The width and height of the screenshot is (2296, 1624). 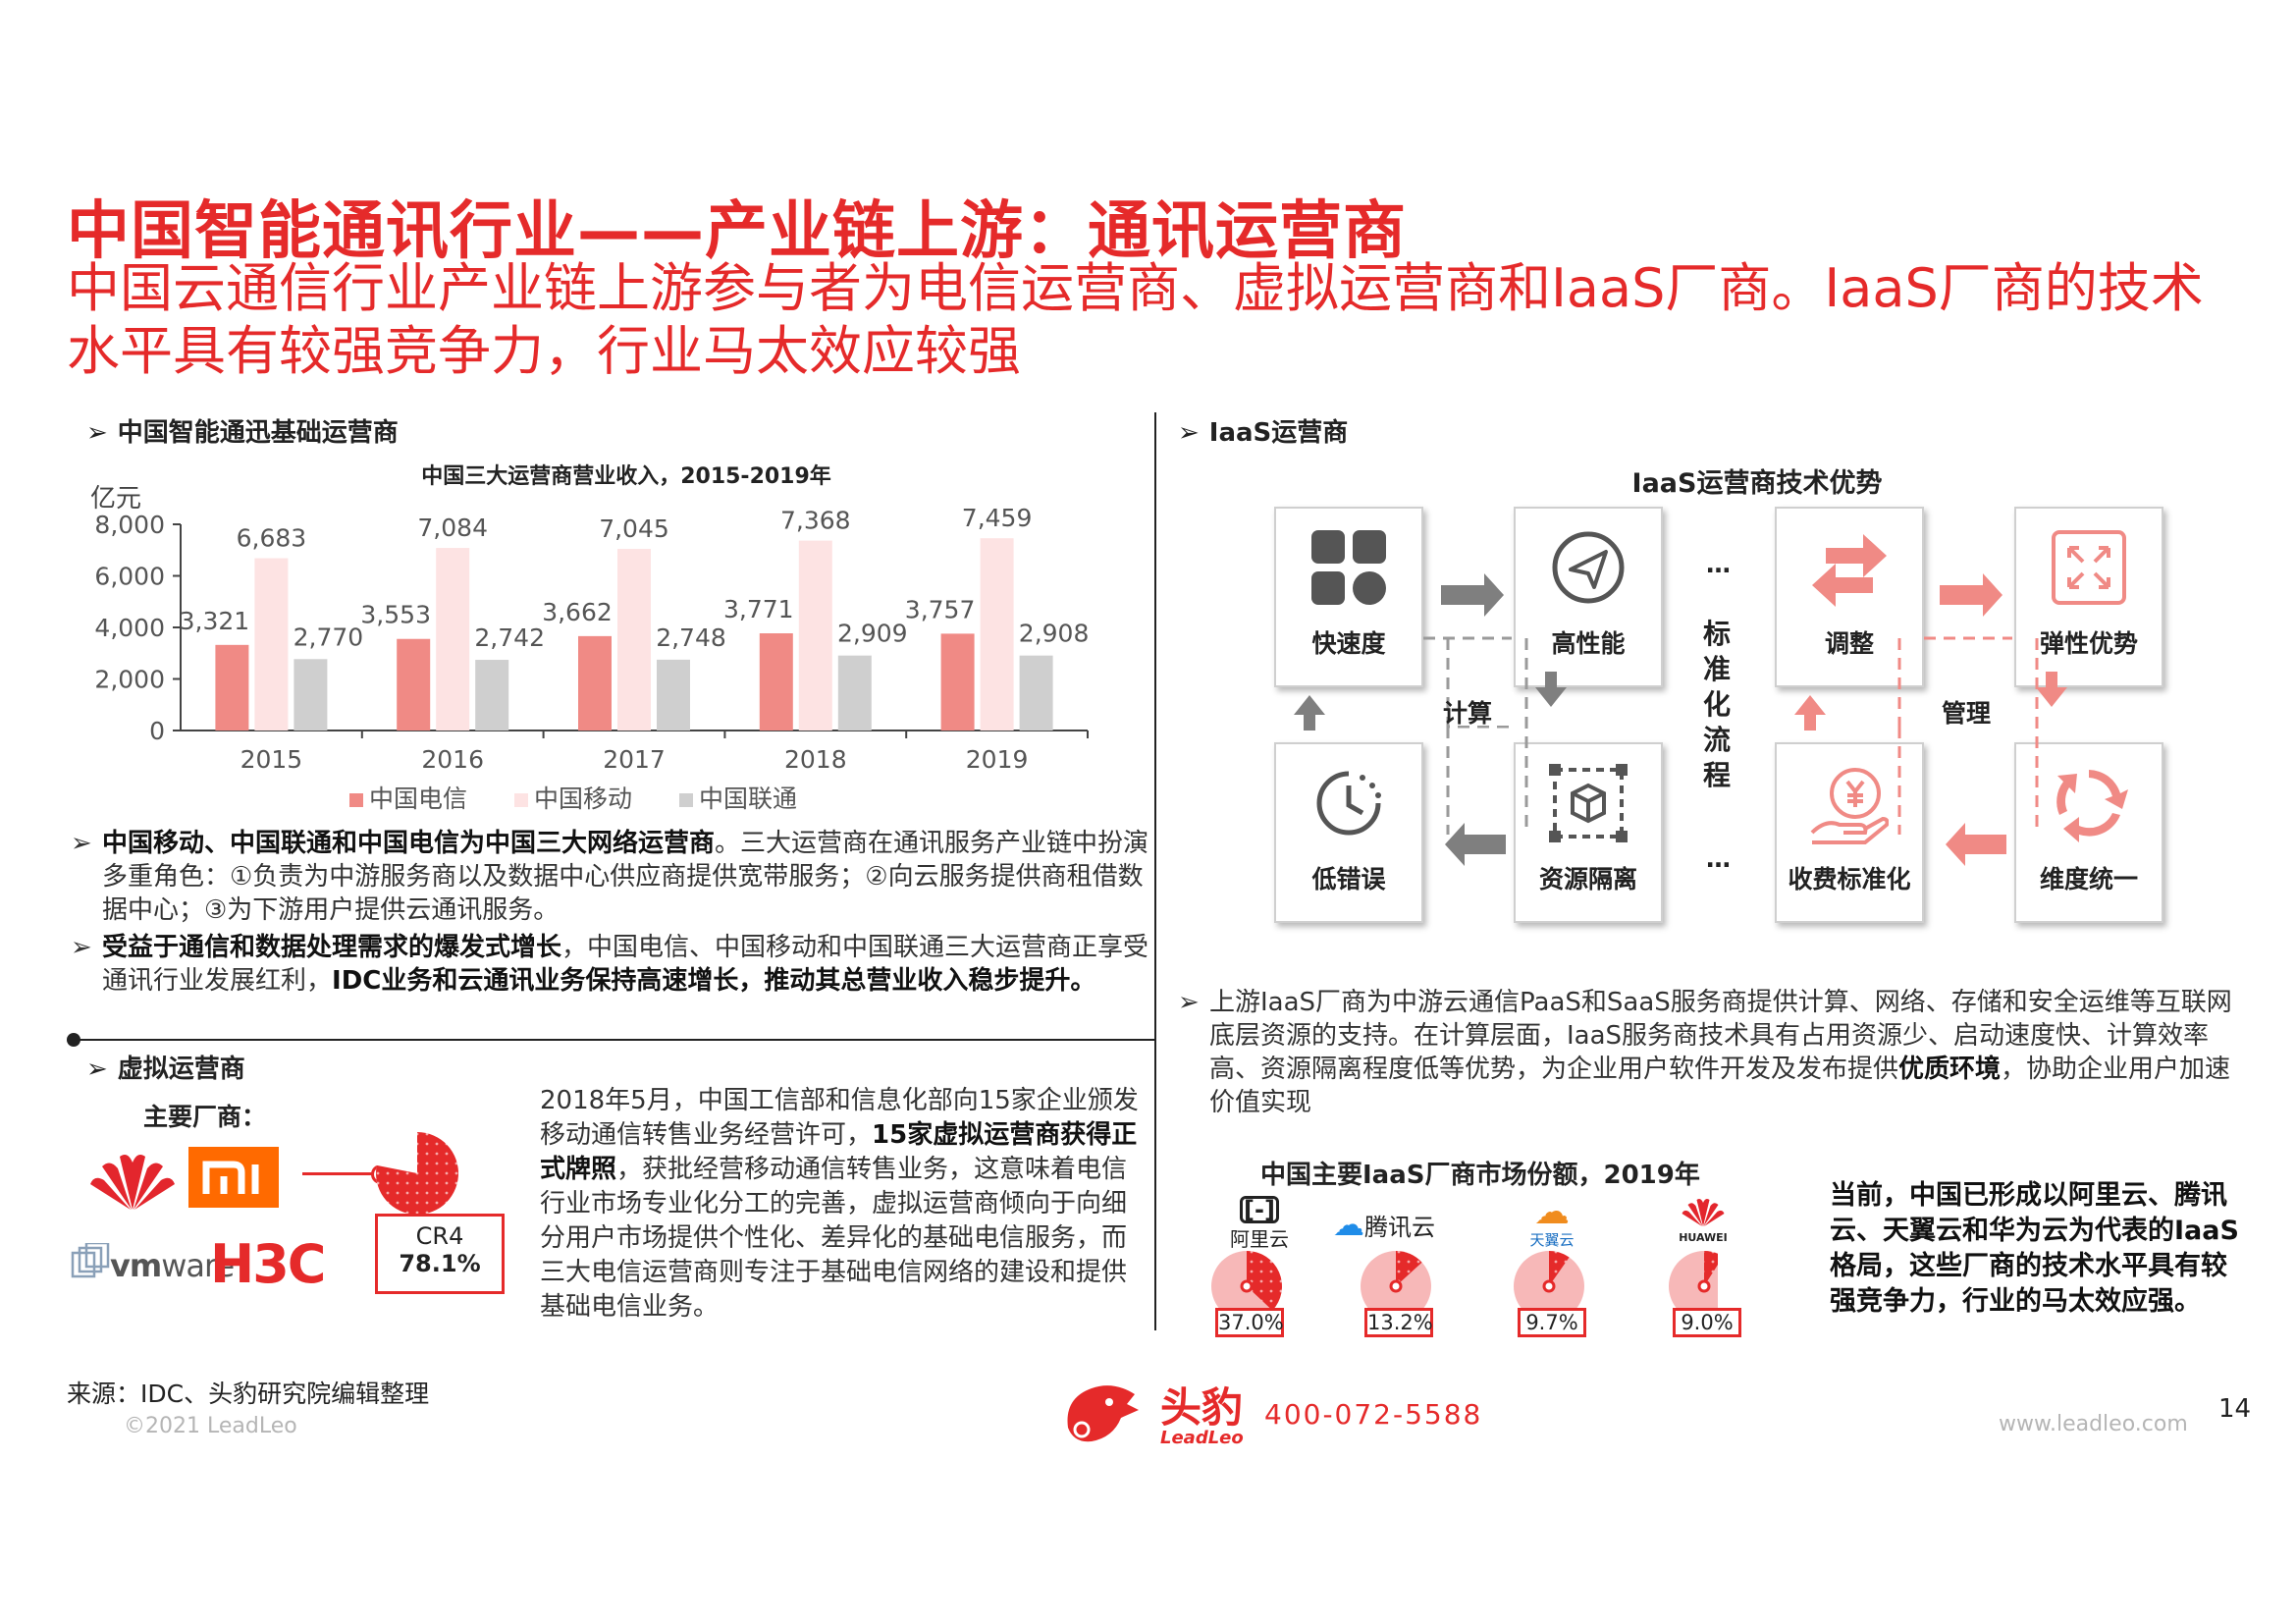 I want to click on share-title: 中国主要IaaS厂商市场份额，2019年, so click(x=1480, y=1175).